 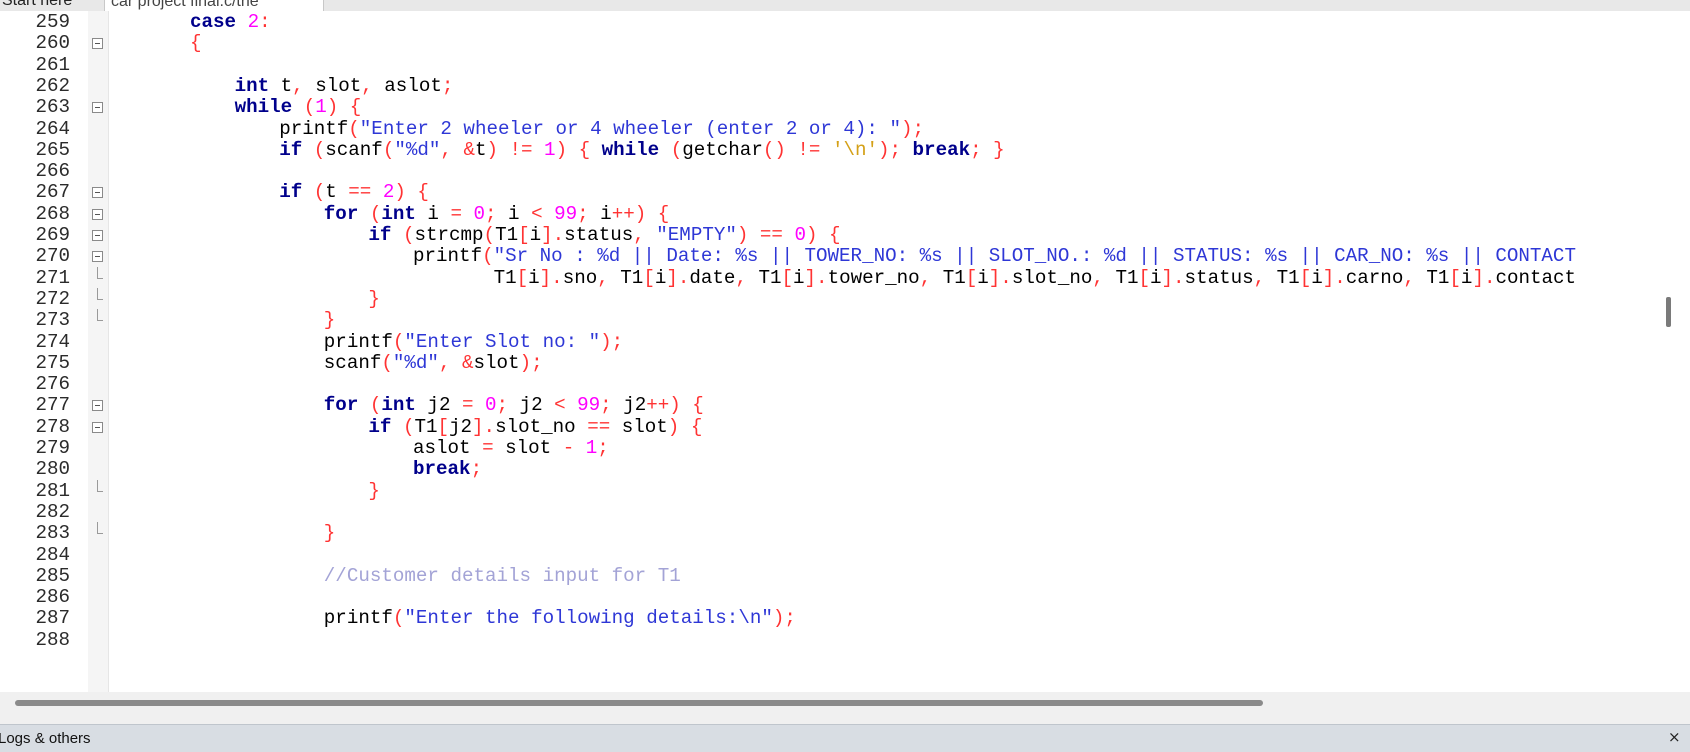 I want to click on vertical-scrollbar, so click(x=1673, y=351).